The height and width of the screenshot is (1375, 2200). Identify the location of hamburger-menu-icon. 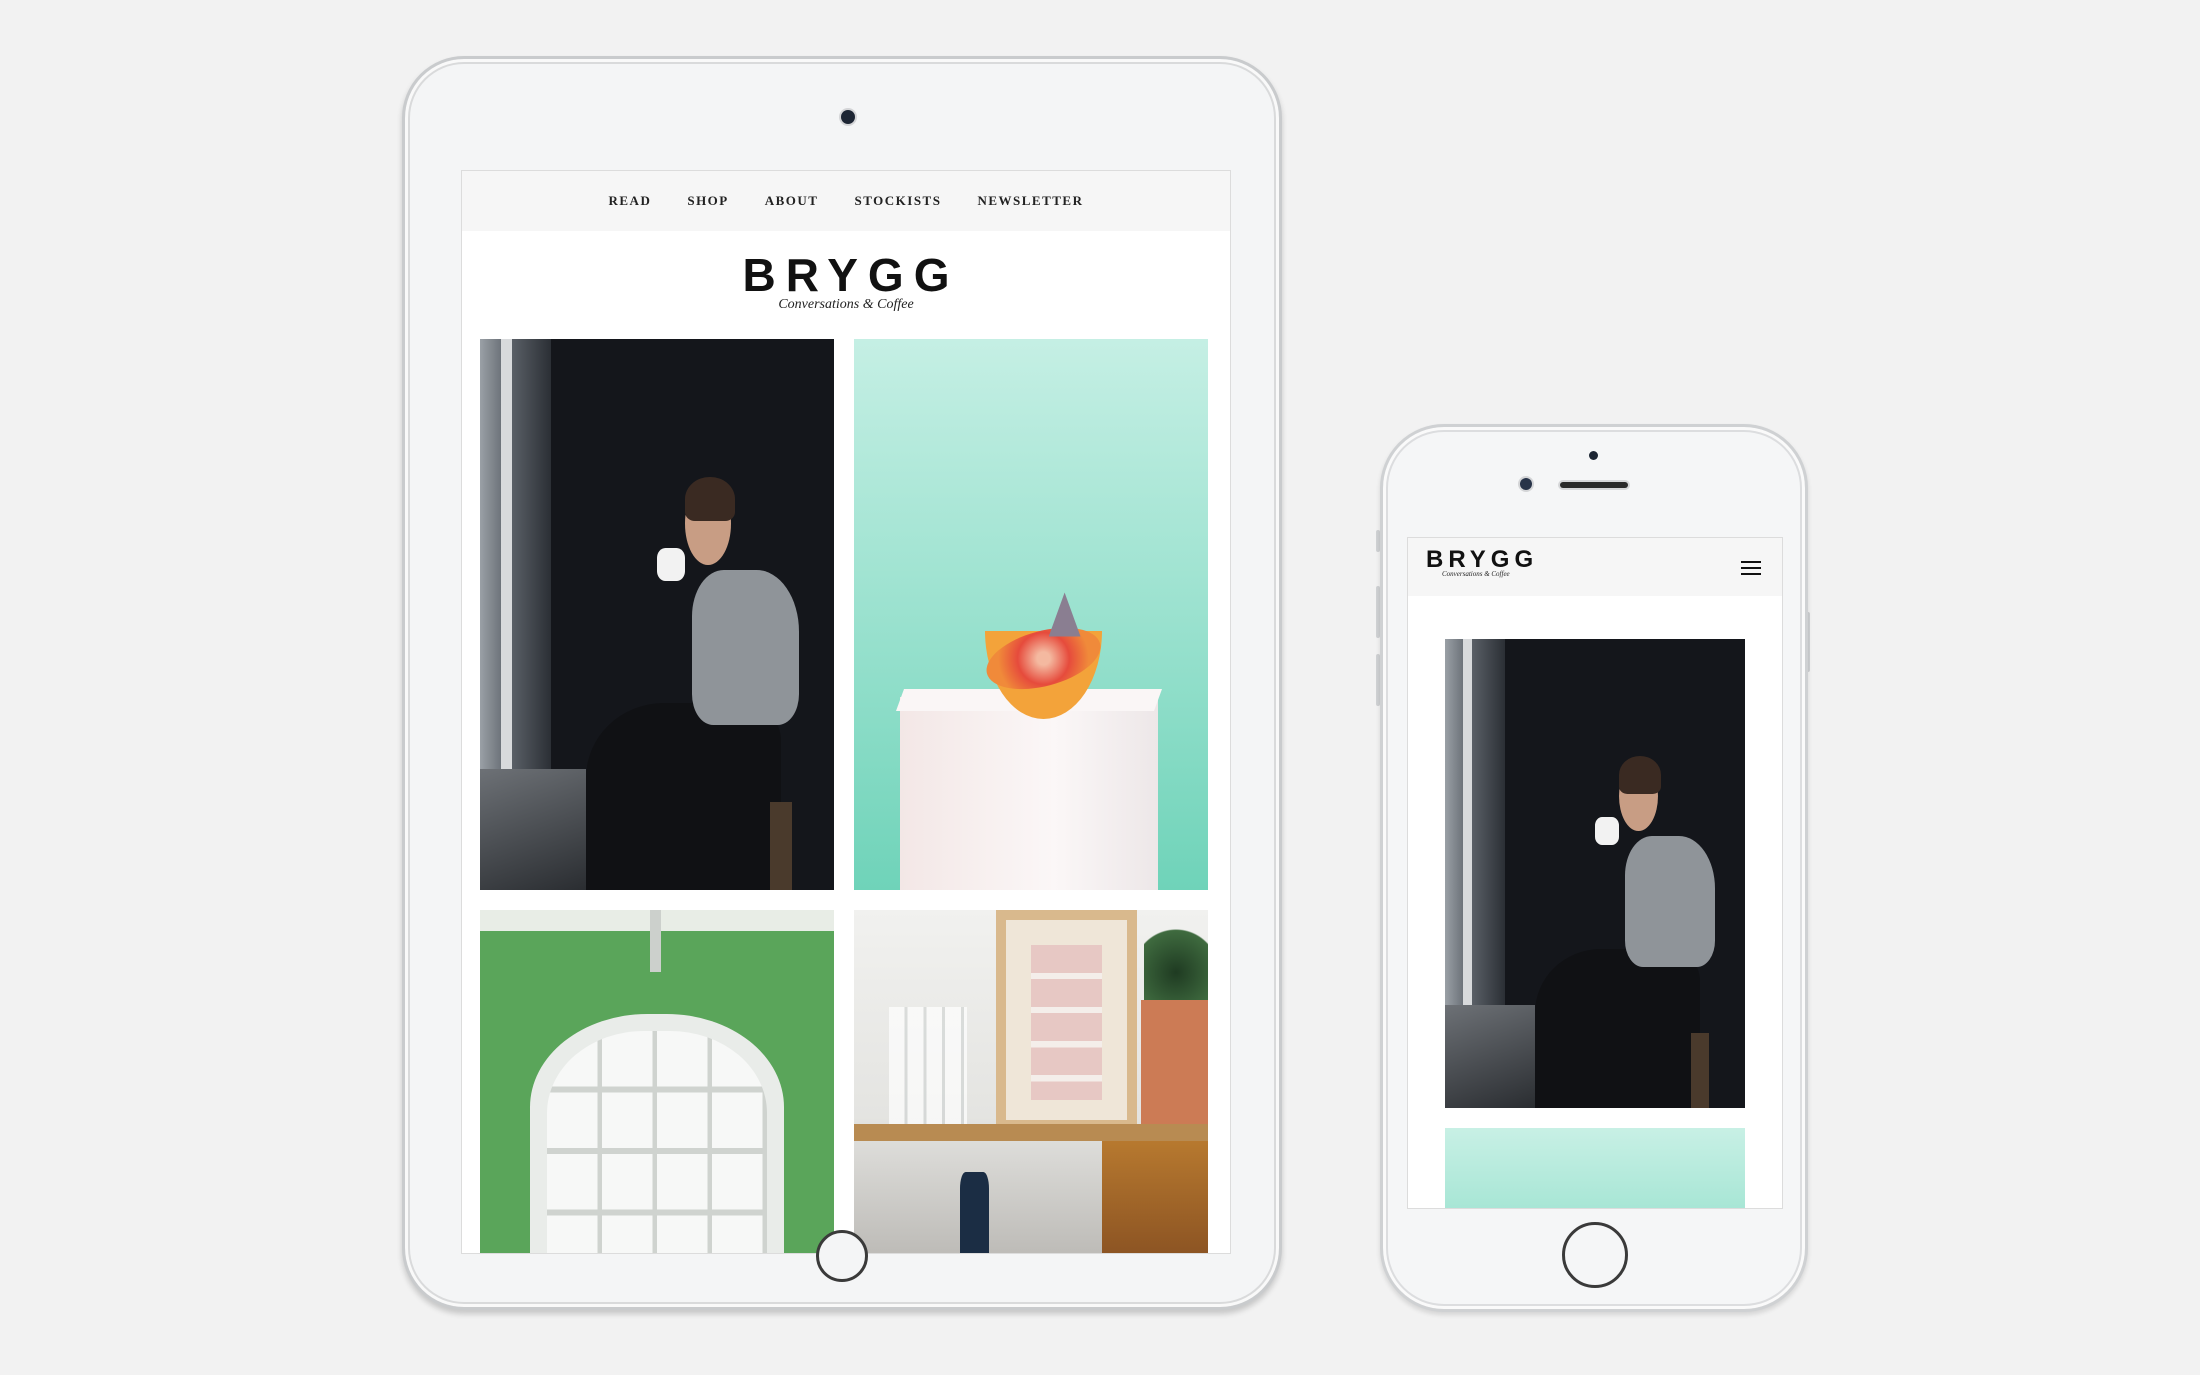
(1751, 569).